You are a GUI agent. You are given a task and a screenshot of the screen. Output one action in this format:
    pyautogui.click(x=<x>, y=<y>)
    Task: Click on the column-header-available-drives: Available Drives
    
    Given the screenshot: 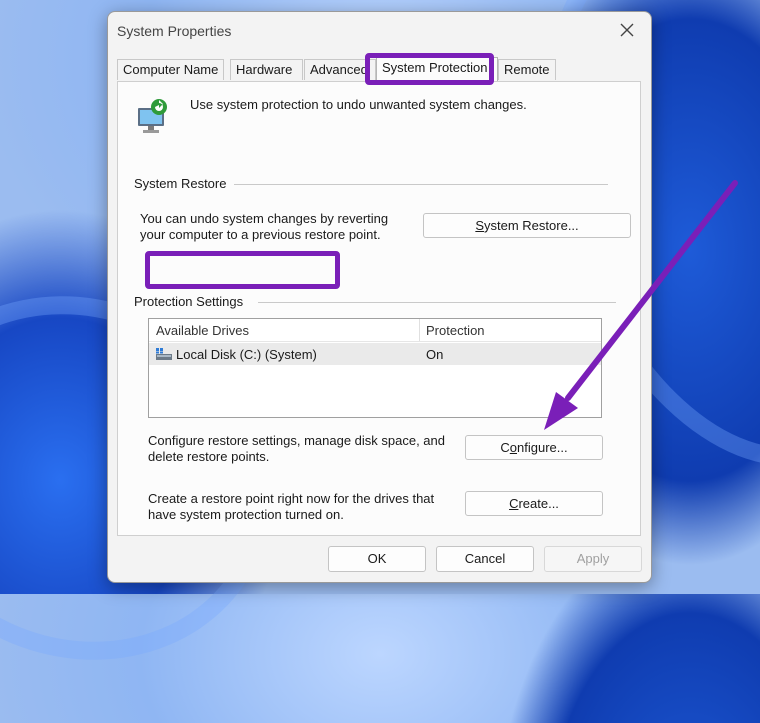 What is the action you would take?
    pyautogui.click(x=202, y=330)
    